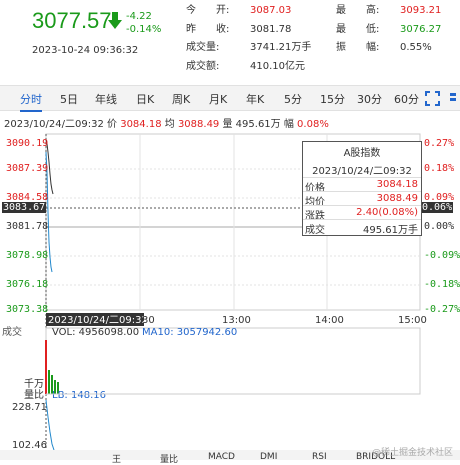 This screenshot has width=460, height=465. Describe the element at coordinates (369, 99) in the screenshot. I see `tab-30min: 30分` at that location.